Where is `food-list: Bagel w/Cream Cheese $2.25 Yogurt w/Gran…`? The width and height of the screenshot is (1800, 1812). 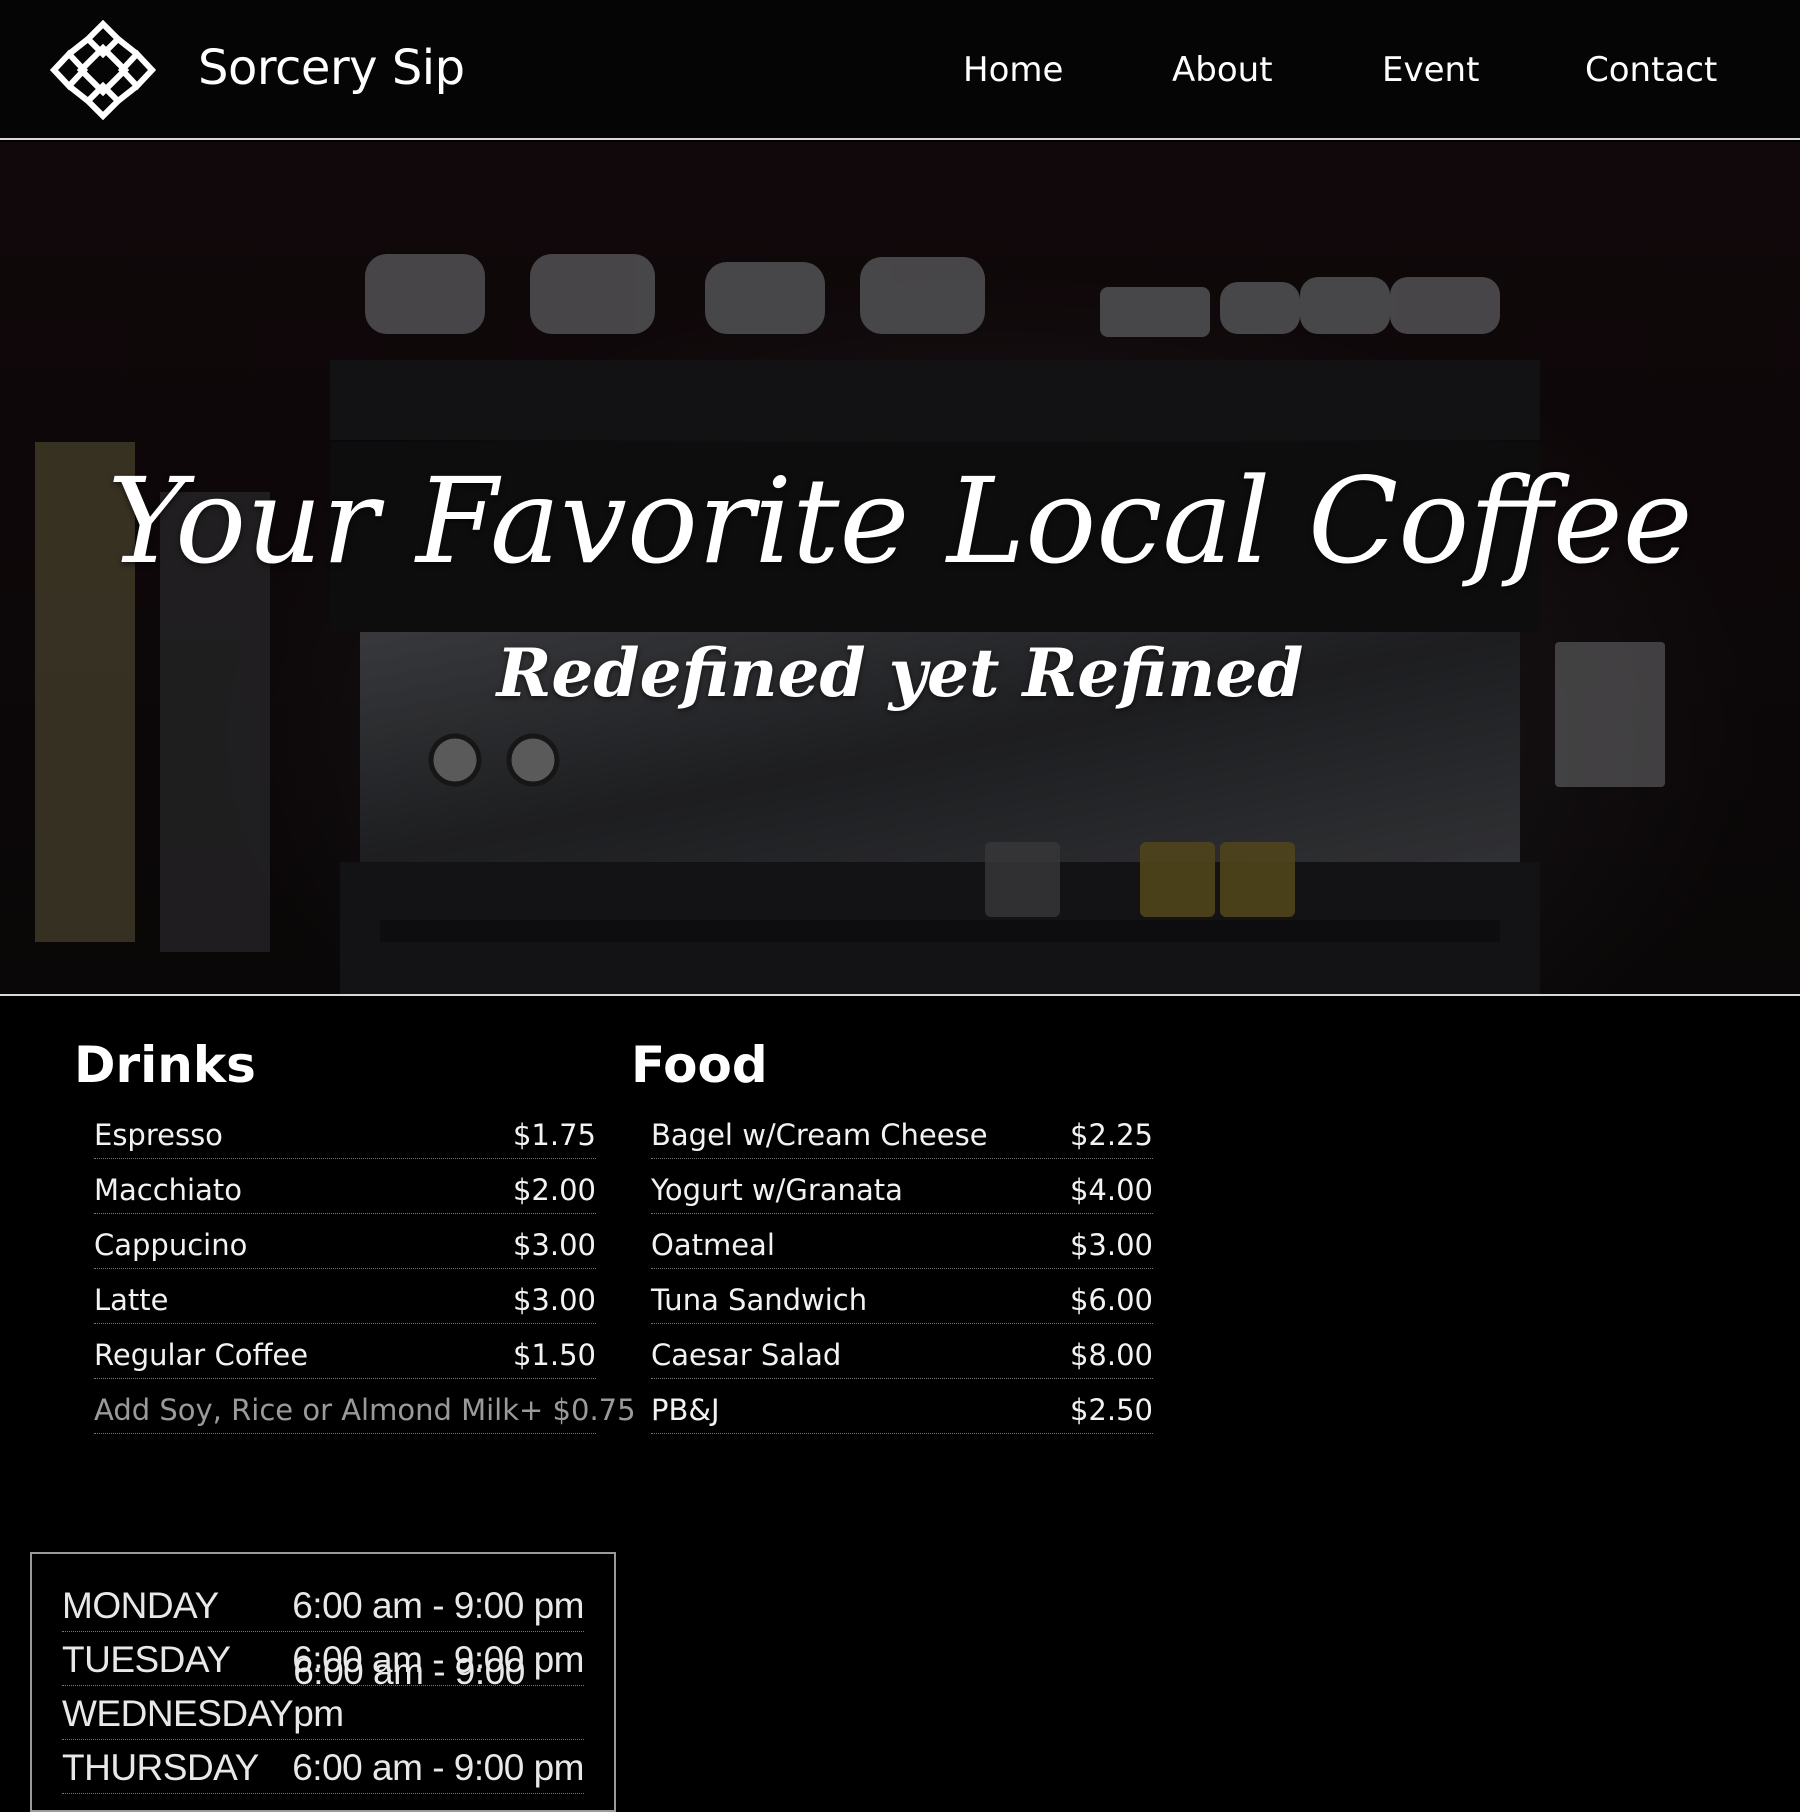
food-list: Bagel w/Cream Cheese $2.25 Yogurt w/Gran… is located at coordinates (902, 1269).